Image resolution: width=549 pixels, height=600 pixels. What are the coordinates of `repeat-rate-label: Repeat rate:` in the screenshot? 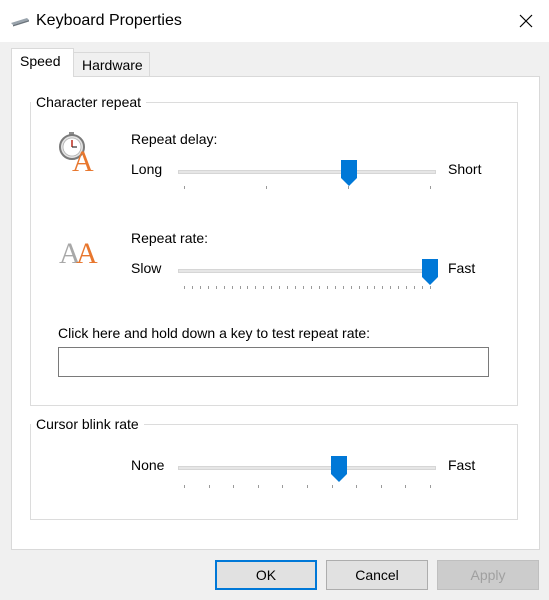 It's located at (170, 238).